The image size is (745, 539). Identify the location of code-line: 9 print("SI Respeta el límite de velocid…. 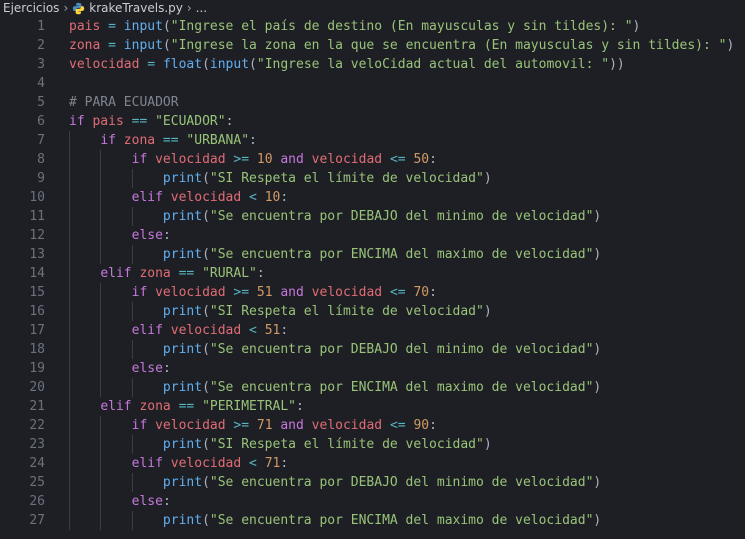
(372, 178).